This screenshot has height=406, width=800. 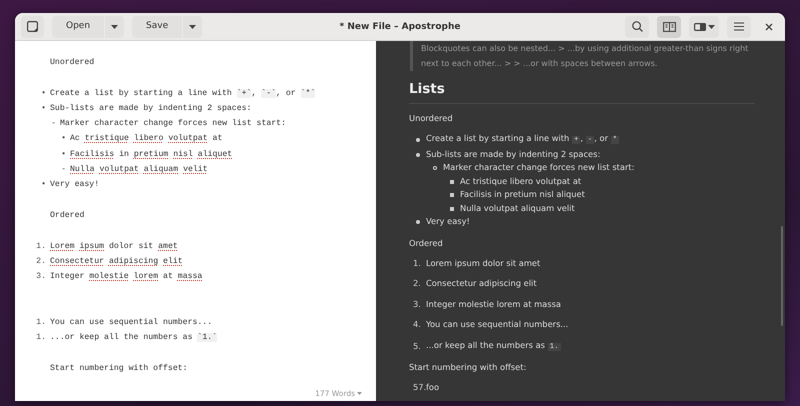 What do you see at coordinates (782, 276) in the screenshot?
I see `scrollbar` at bounding box center [782, 276].